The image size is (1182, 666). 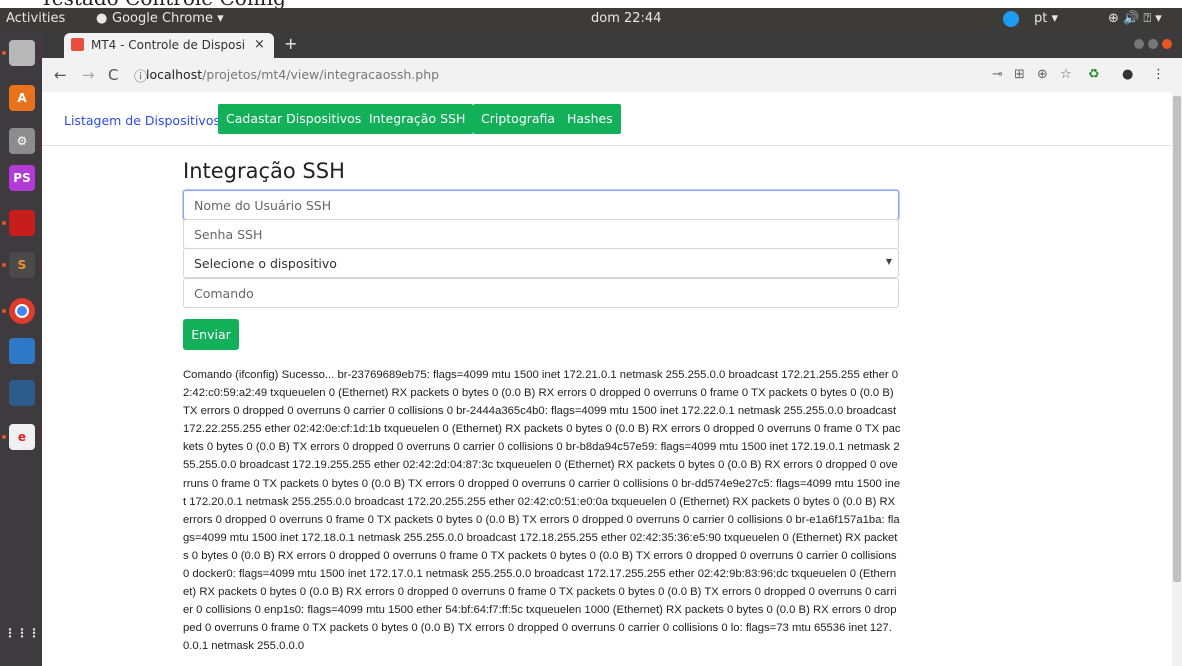 What do you see at coordinates (541, 205) in the screenshot?
I see `ssh-user-input: Nome do Usuário SSH` at bounding box center [541, 205].